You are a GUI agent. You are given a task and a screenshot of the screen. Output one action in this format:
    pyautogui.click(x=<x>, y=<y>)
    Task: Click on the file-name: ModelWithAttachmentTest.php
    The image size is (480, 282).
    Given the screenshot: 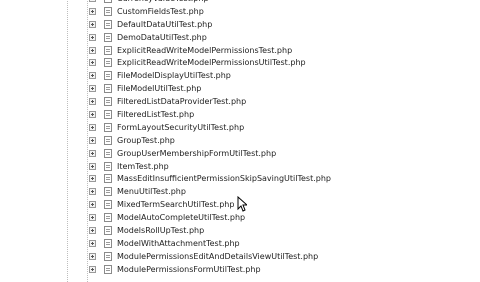 What is the action you would take?
    pyautogui.click(x=178, y=243)
    